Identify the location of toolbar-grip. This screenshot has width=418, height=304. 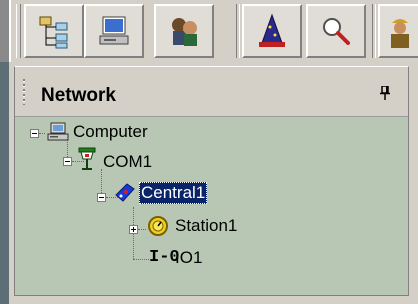
(18, 31).